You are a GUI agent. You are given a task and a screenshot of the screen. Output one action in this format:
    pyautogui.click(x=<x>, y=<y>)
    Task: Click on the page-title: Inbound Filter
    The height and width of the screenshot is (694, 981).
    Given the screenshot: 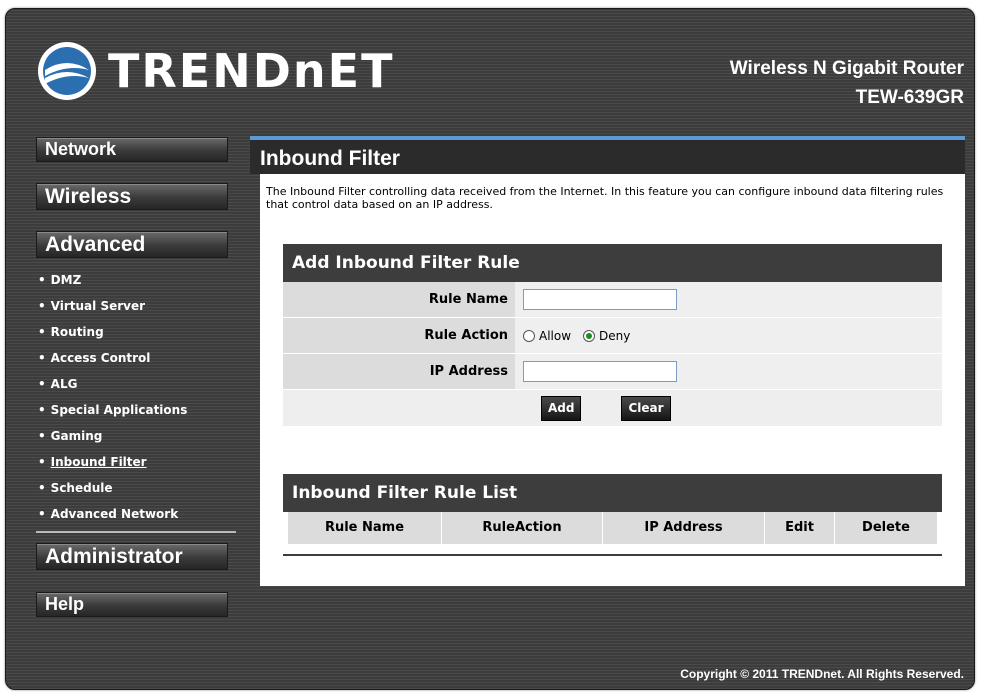 What is the action you would take?
    pyautogui.click(x=607, y=157)
    